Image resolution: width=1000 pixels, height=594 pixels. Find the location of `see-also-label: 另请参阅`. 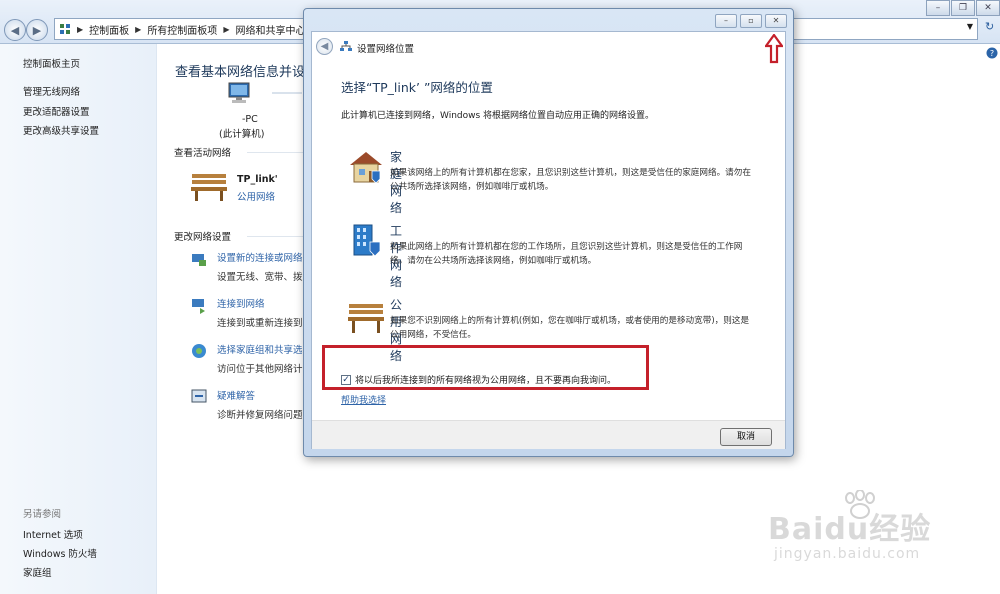

see-also-label: 另请参阅 is located at coordinates (42, 514).